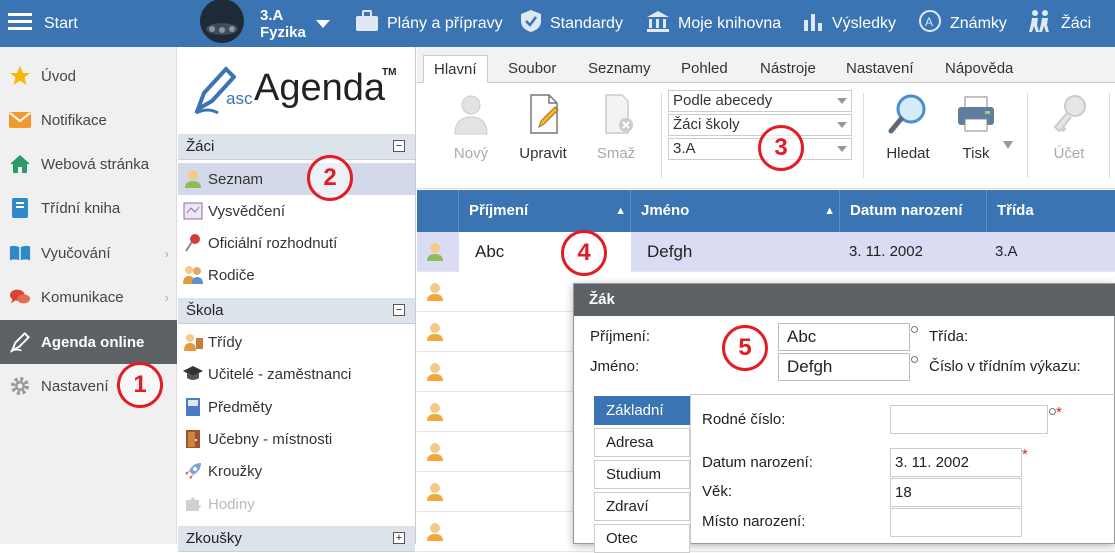 The image size is (1115, 553). I want to click on tab-pohled: Pohled, so click(704, 69).